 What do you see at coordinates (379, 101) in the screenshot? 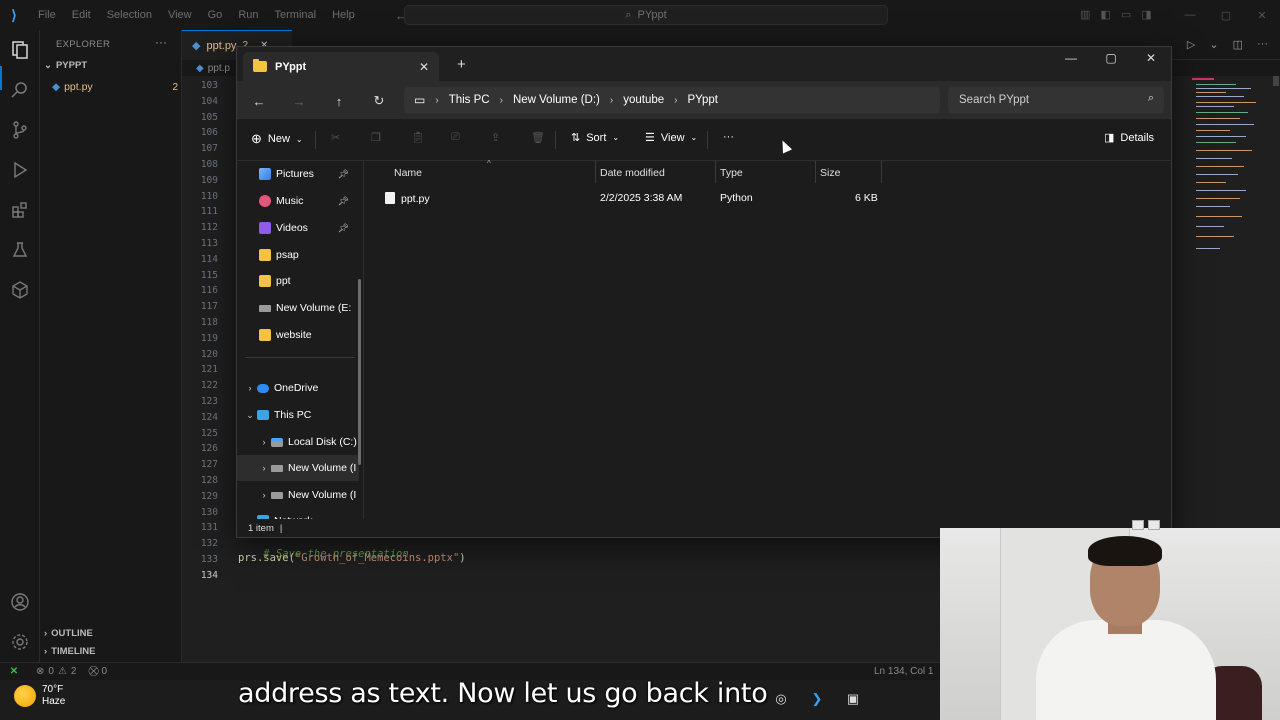
I see `refresh-icon: ↻` at bounding box center [379, 101].